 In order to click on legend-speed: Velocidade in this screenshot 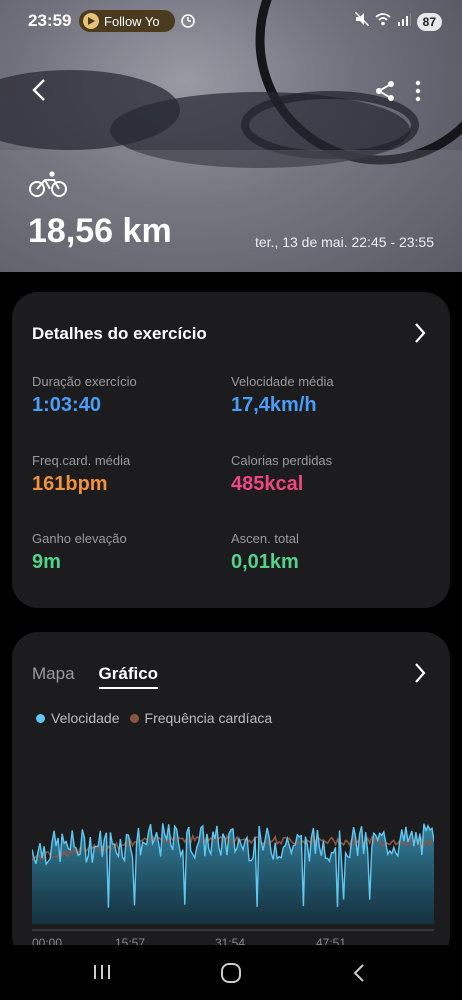, I will do `click(78, 718)`.